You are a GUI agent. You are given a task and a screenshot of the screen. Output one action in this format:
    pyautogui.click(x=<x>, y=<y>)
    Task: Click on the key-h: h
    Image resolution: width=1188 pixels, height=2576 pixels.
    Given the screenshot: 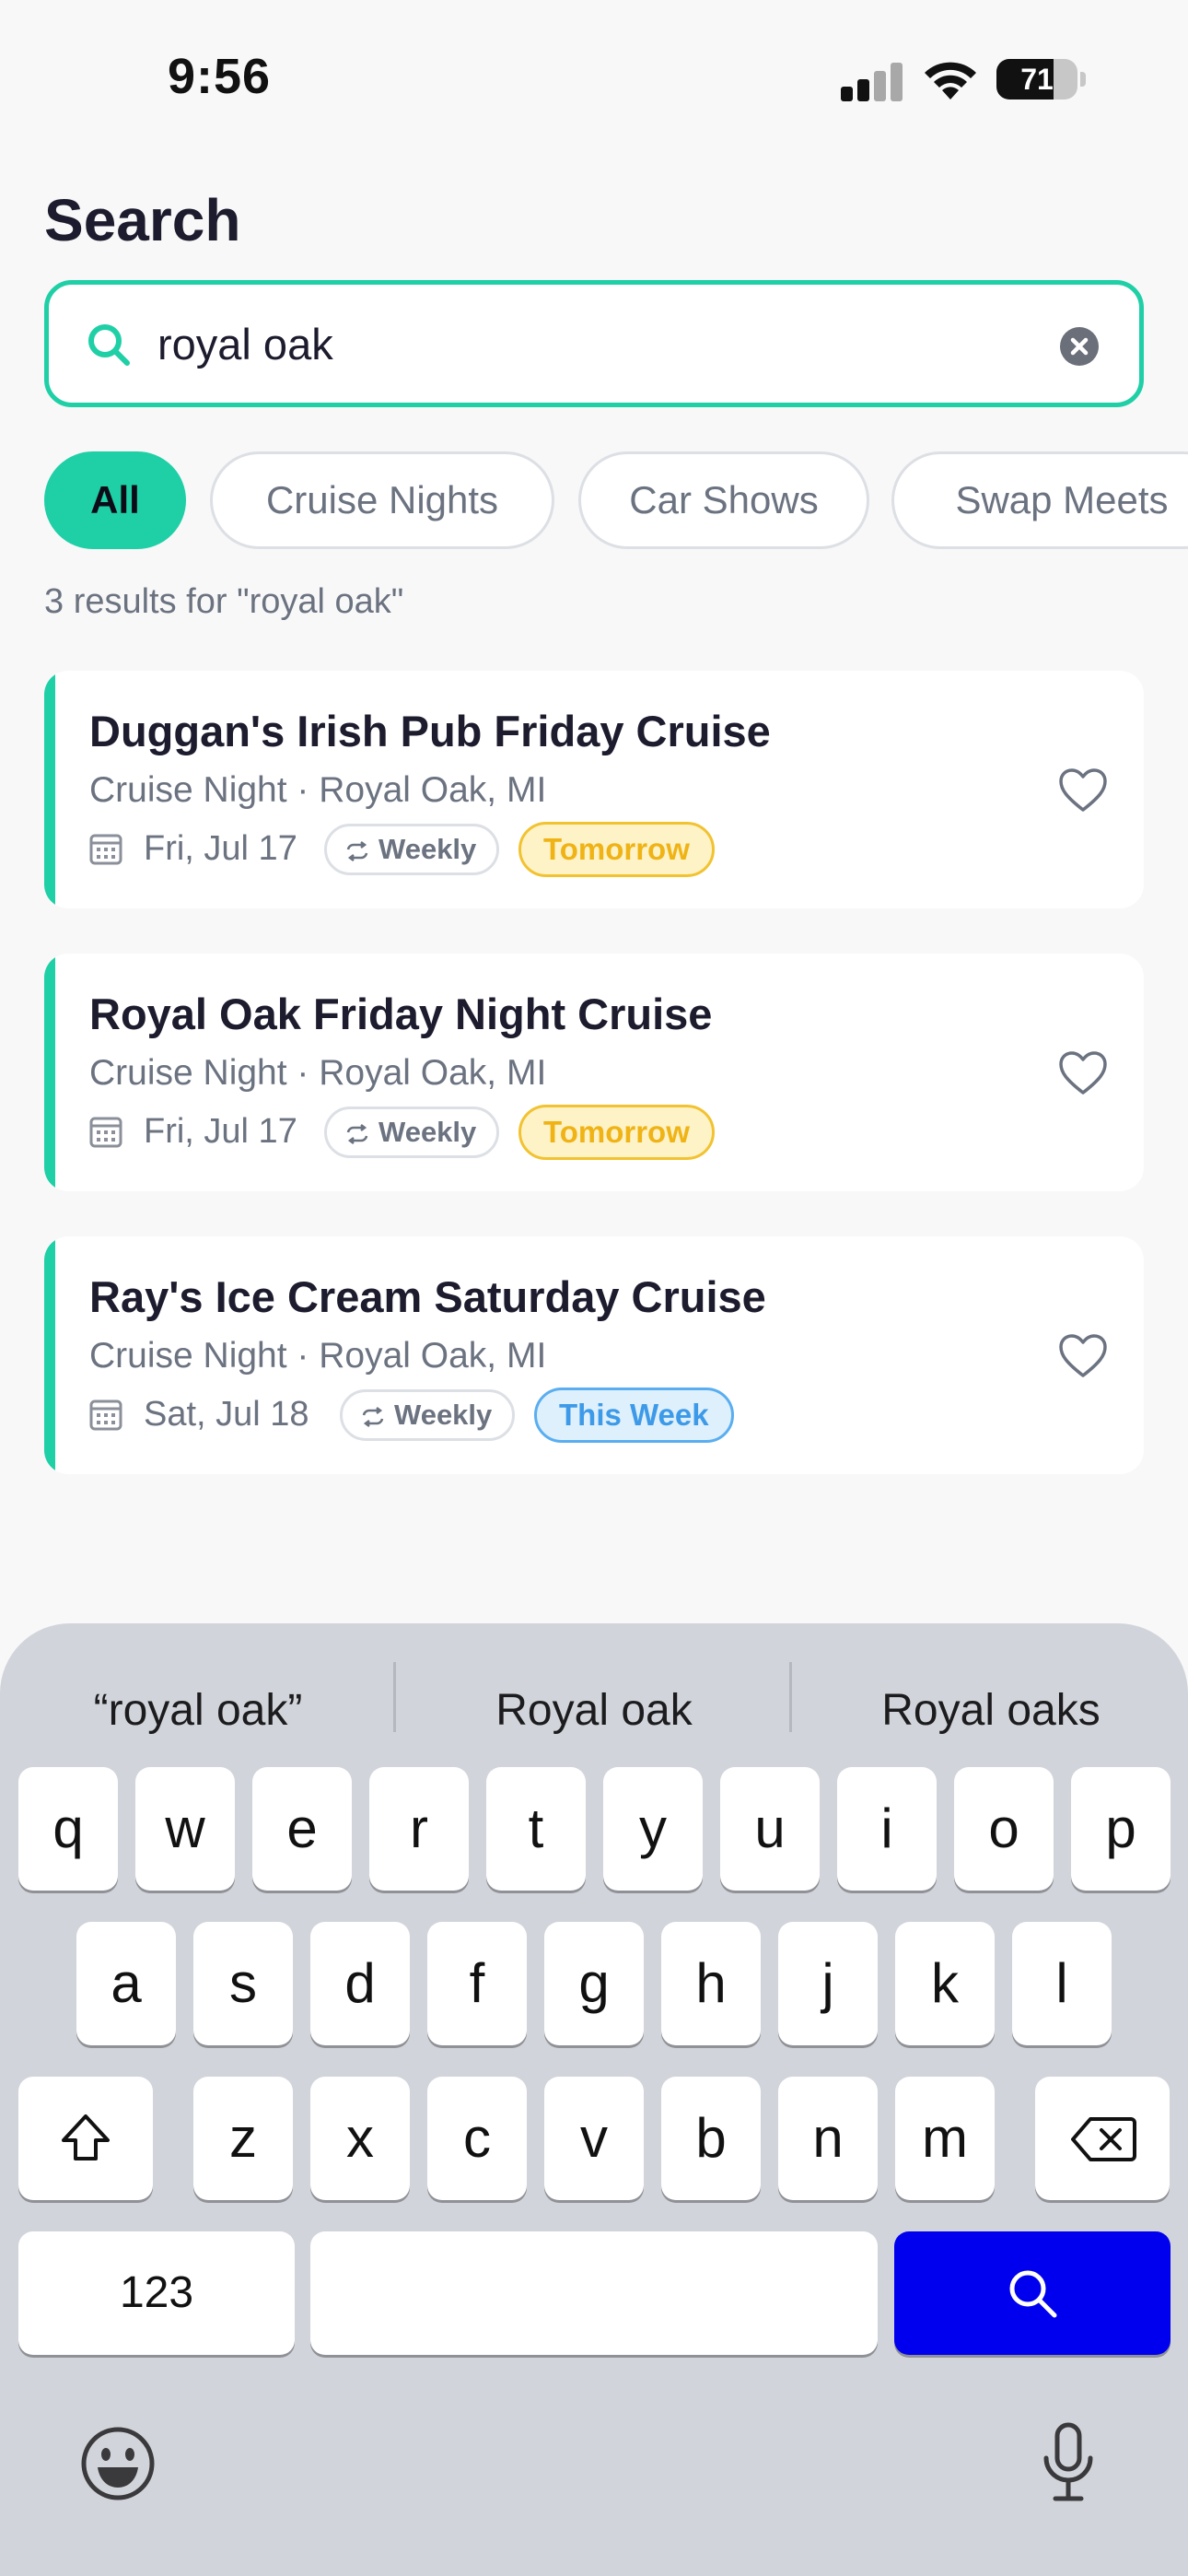 What is the action you would take?
    pyautogui.click(x=711, y=1983)
    